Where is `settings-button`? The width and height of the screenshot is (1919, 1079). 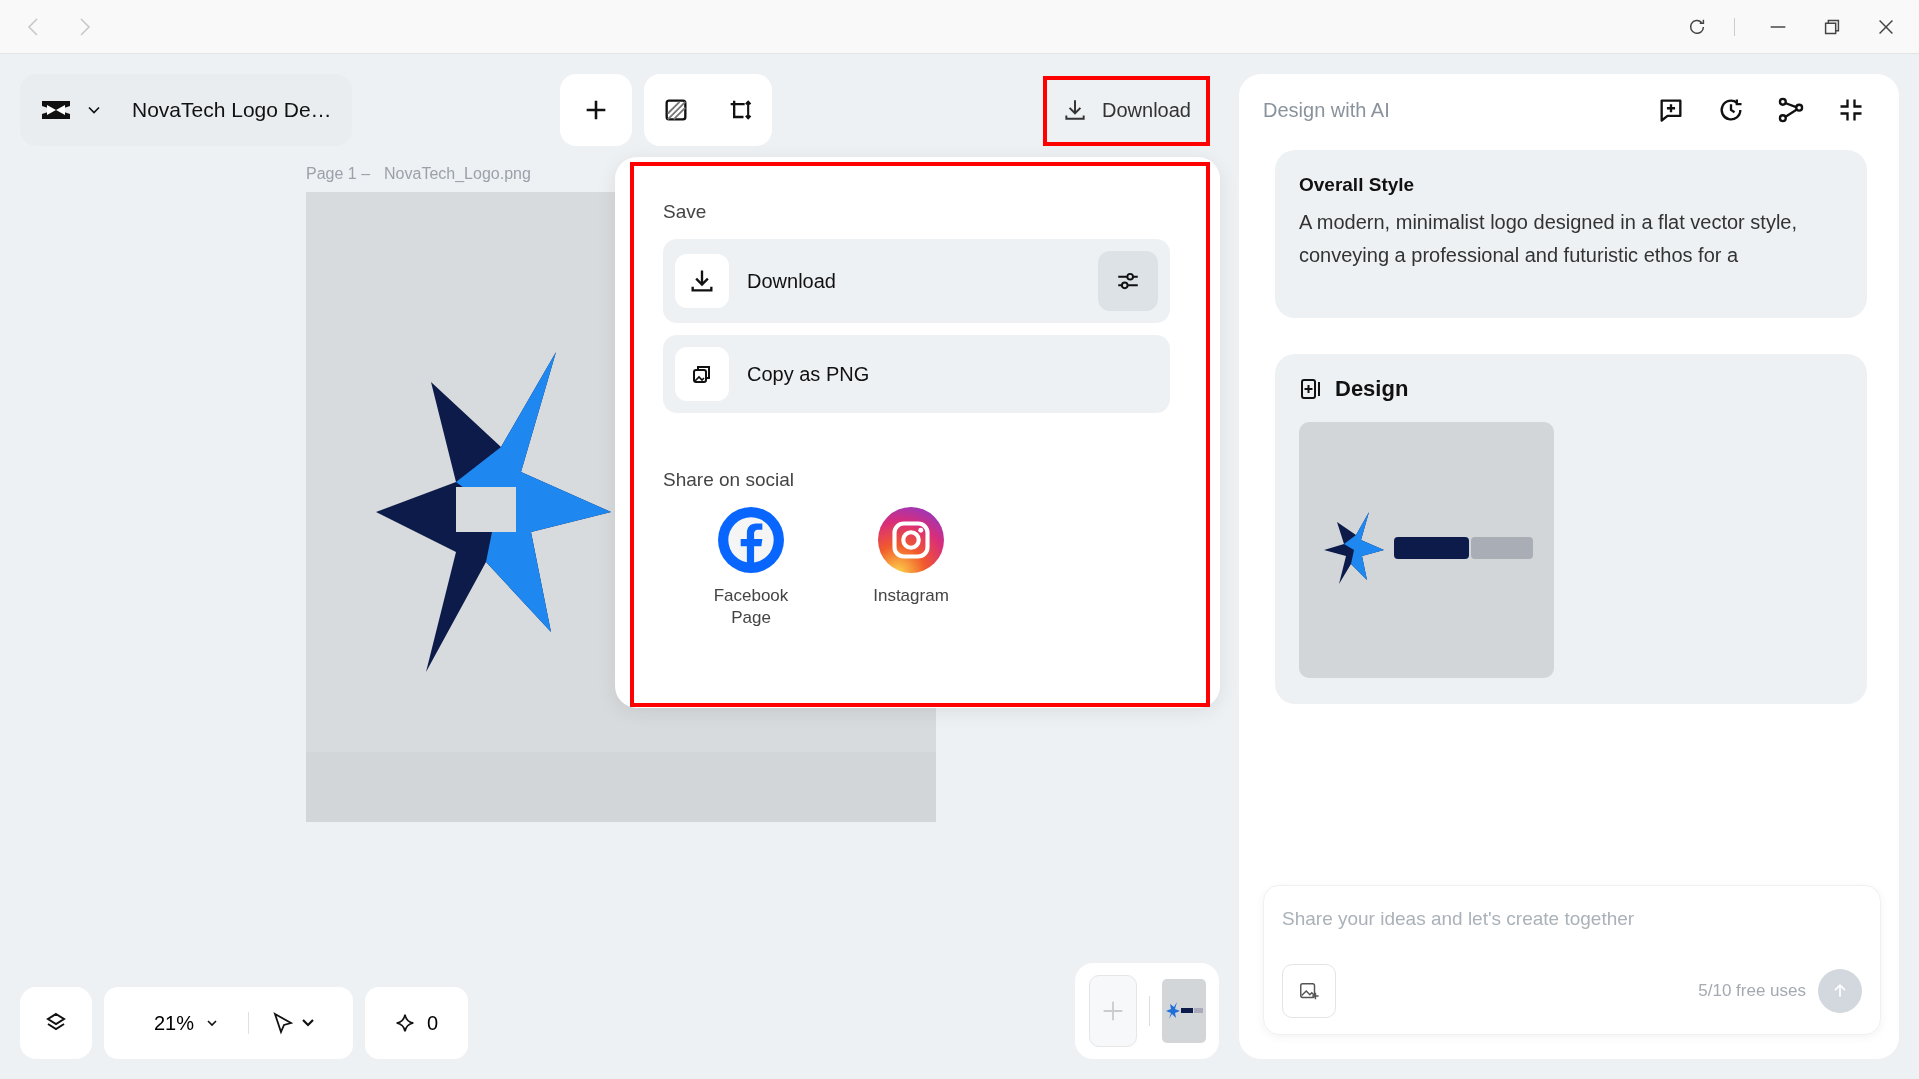 settings-button is located at coordinates (1128, 281).